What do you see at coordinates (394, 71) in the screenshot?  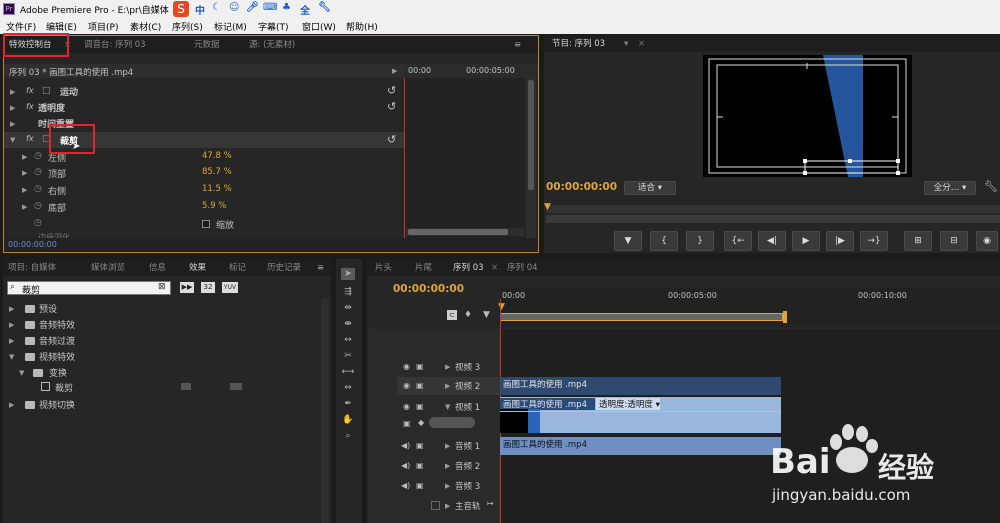 I see `play-only-icon: ▶` at bounding box center [394, 71].